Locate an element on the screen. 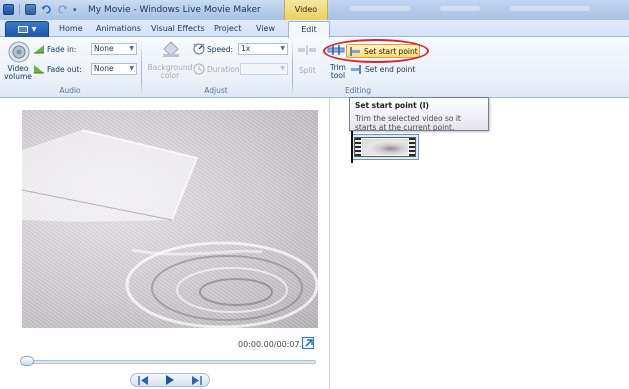 This screenshot has width=629, height=389. fade-in-label: Fade in: is located at coordinates (62, 49).